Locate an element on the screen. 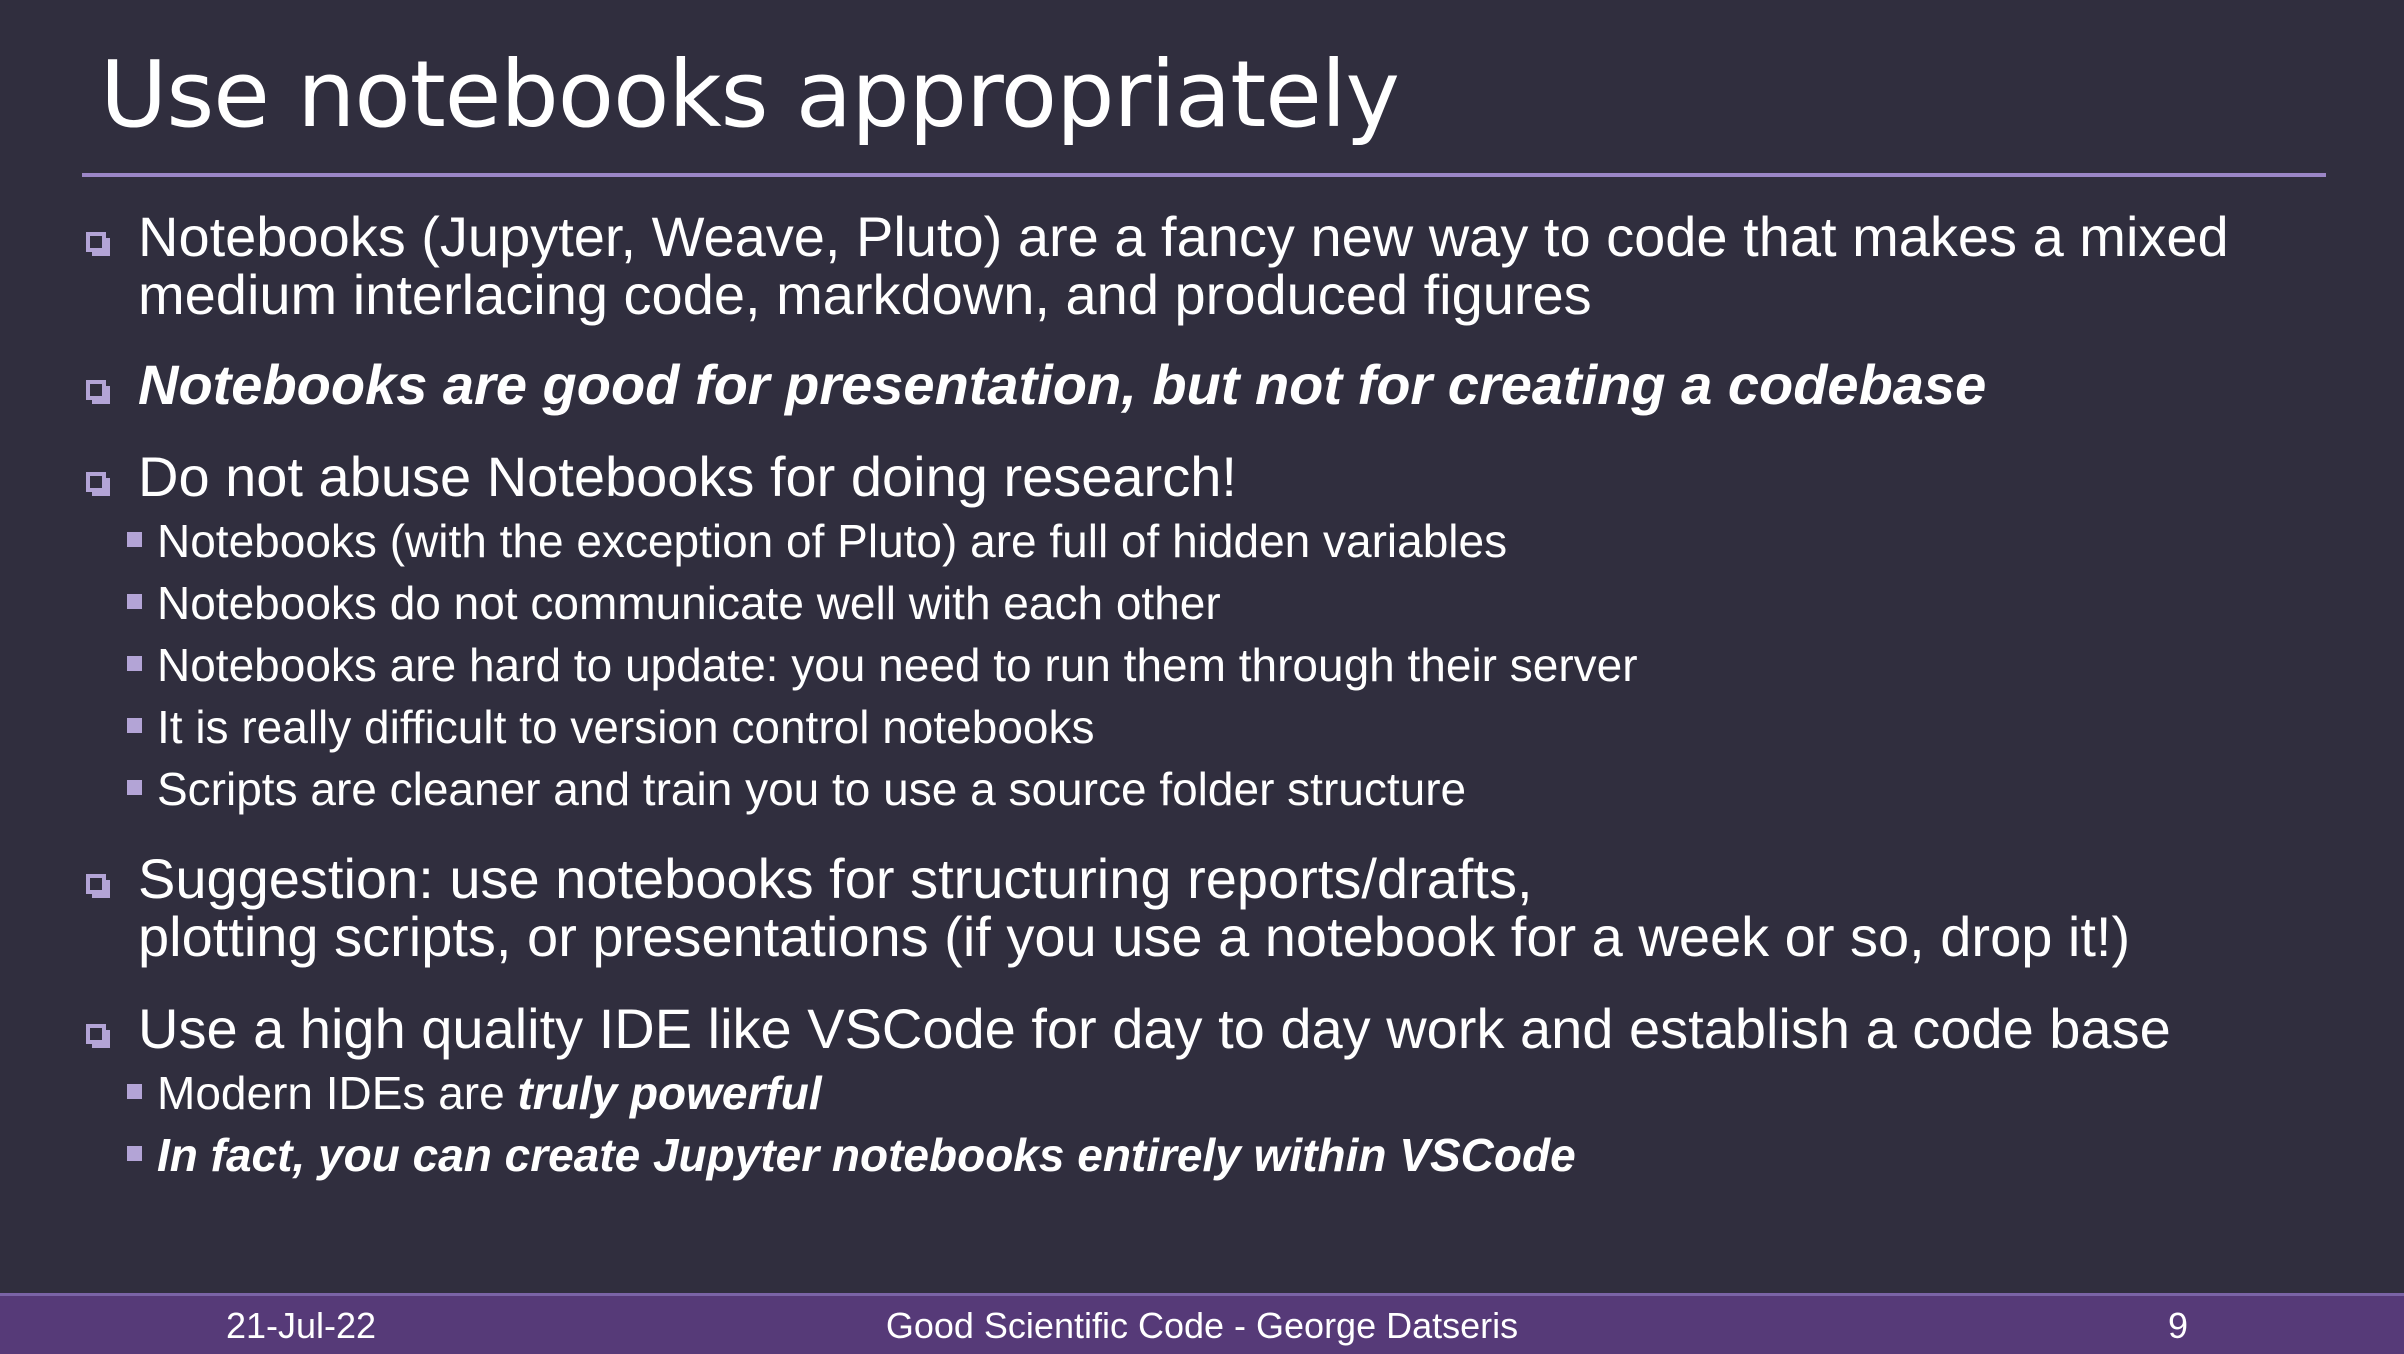  sub-bullet-emphasis: truly powerful is located at coordinates (669, 1093).